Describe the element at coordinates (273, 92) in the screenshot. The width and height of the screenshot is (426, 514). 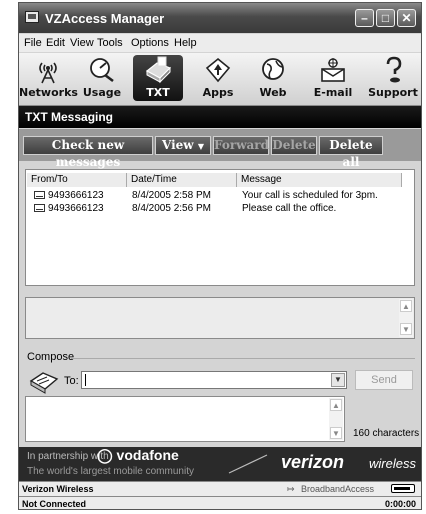
I see `toolbar-label: Web` at that location.